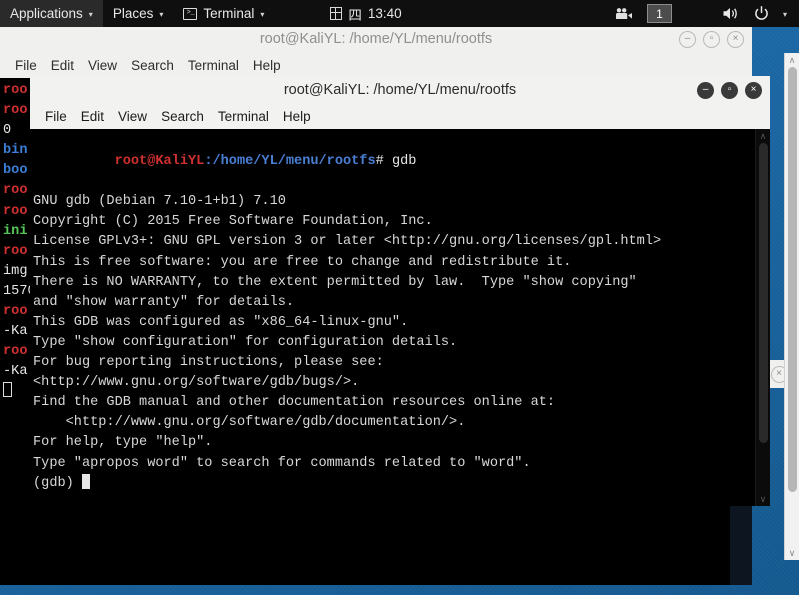 The width and height of the screenshot is (799, 595). I want to click on background-terminal-scrollbar: ∧ ∨, so click(791, 306).